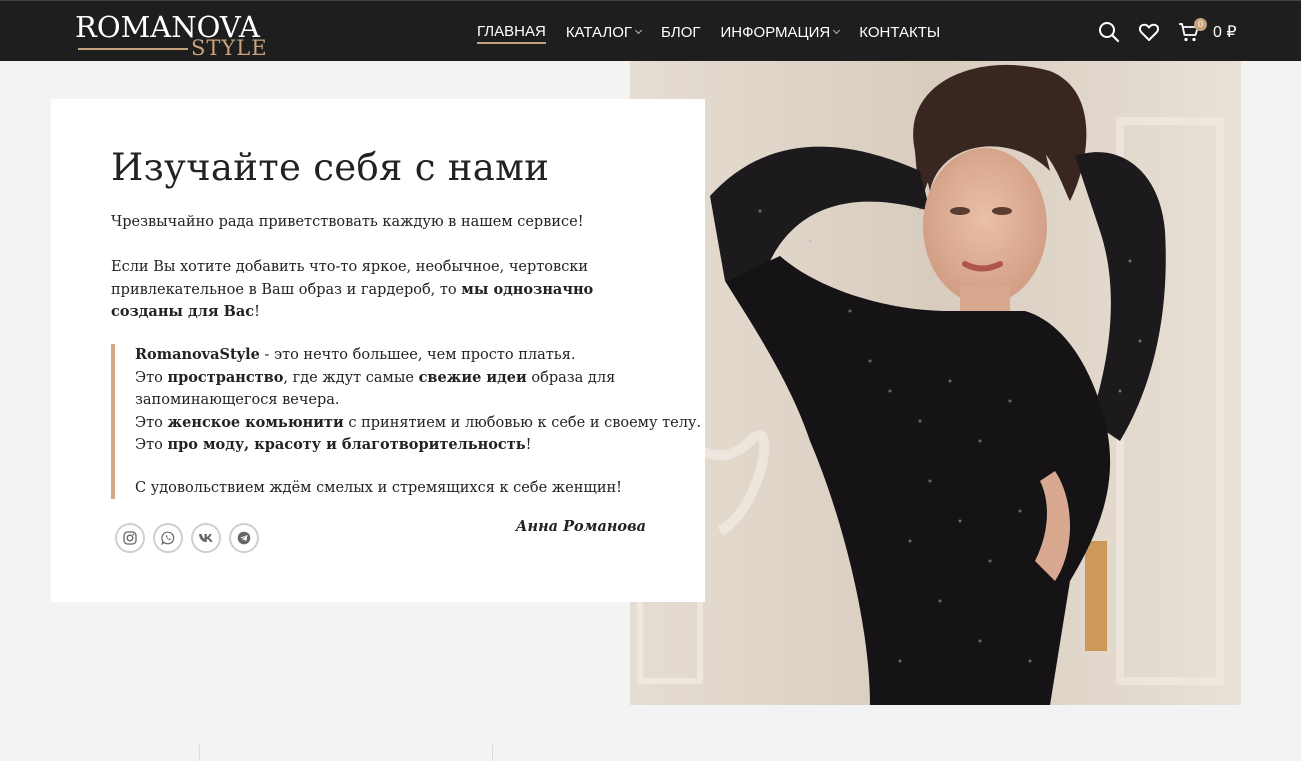 The height and width of the screenshot is (761, 1301). Describe the element at coordinates (244, 538) in the screenshot. I see `telegram-icon` at that location.